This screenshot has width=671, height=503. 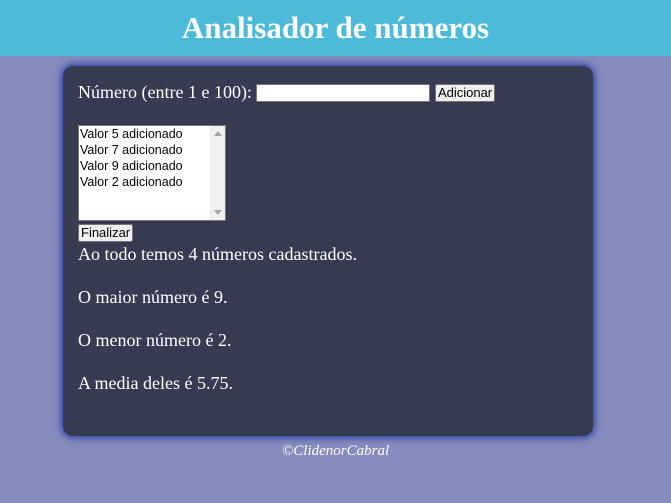 What do you see at coordinates (465, 92) in the screenshot?
I see `add-button: Adicionar` at bounding box center [465, 92].